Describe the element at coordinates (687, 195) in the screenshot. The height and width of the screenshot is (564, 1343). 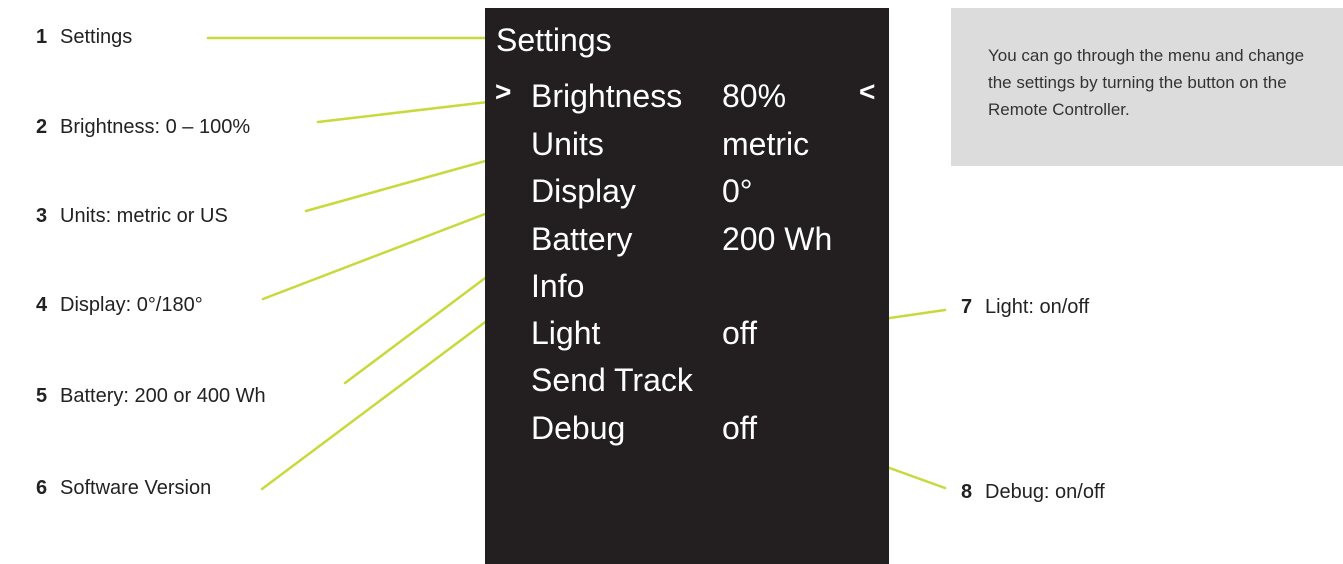
I see `menu-item-display: Display 0°` at that location.